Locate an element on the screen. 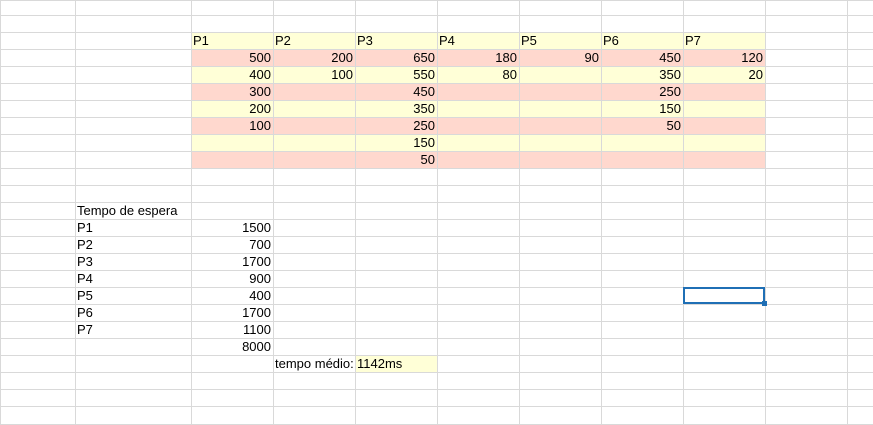  wait-label-cell: P7 is located at coordinates (133, 329).